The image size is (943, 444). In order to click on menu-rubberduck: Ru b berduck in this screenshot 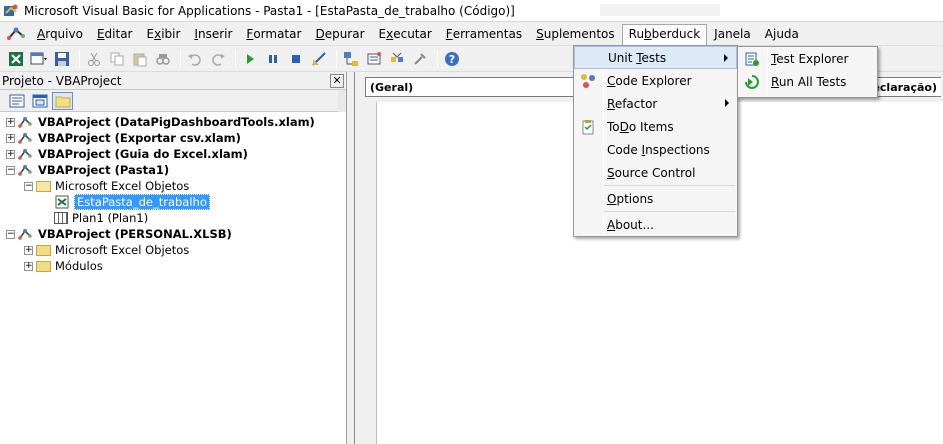, I will do `click(664, 34)`.